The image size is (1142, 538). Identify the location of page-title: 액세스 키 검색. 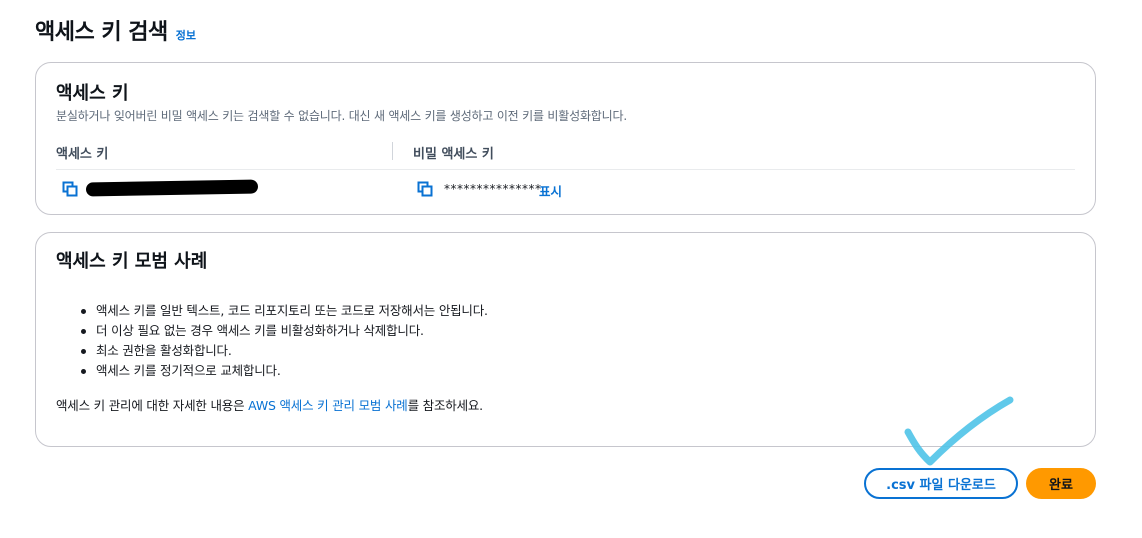
(101, 32).